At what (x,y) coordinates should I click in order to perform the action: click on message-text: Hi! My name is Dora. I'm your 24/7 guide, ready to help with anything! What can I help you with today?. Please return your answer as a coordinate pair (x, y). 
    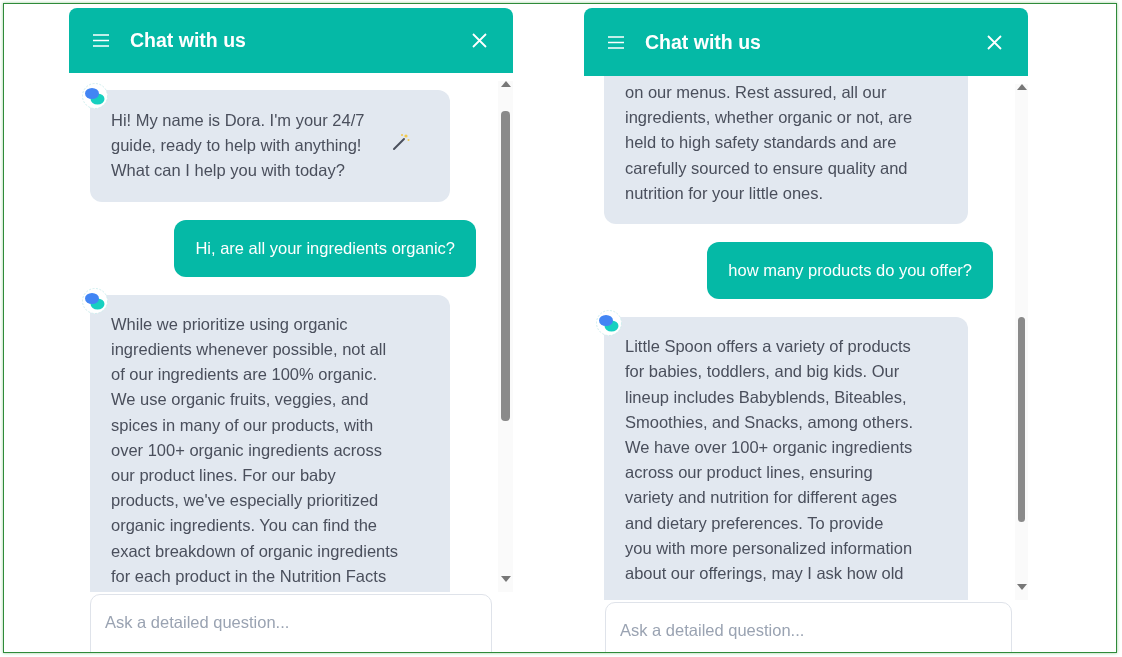
    Looking at the image, I should click on (238, 145).